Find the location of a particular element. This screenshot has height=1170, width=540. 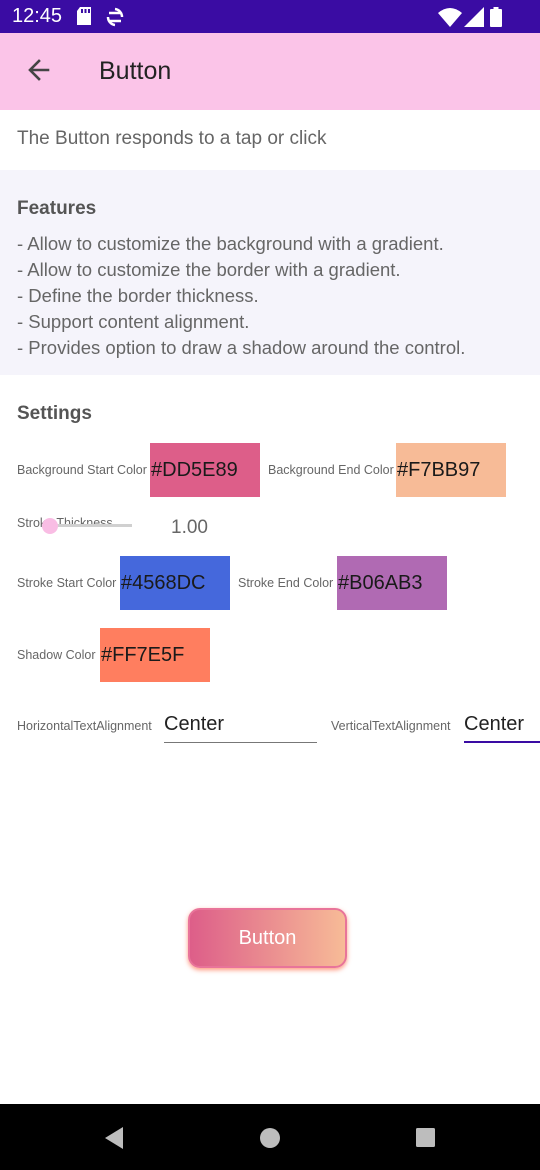

background-start-color-swatch: #DD5E89 is located at coordinates (205, 470).